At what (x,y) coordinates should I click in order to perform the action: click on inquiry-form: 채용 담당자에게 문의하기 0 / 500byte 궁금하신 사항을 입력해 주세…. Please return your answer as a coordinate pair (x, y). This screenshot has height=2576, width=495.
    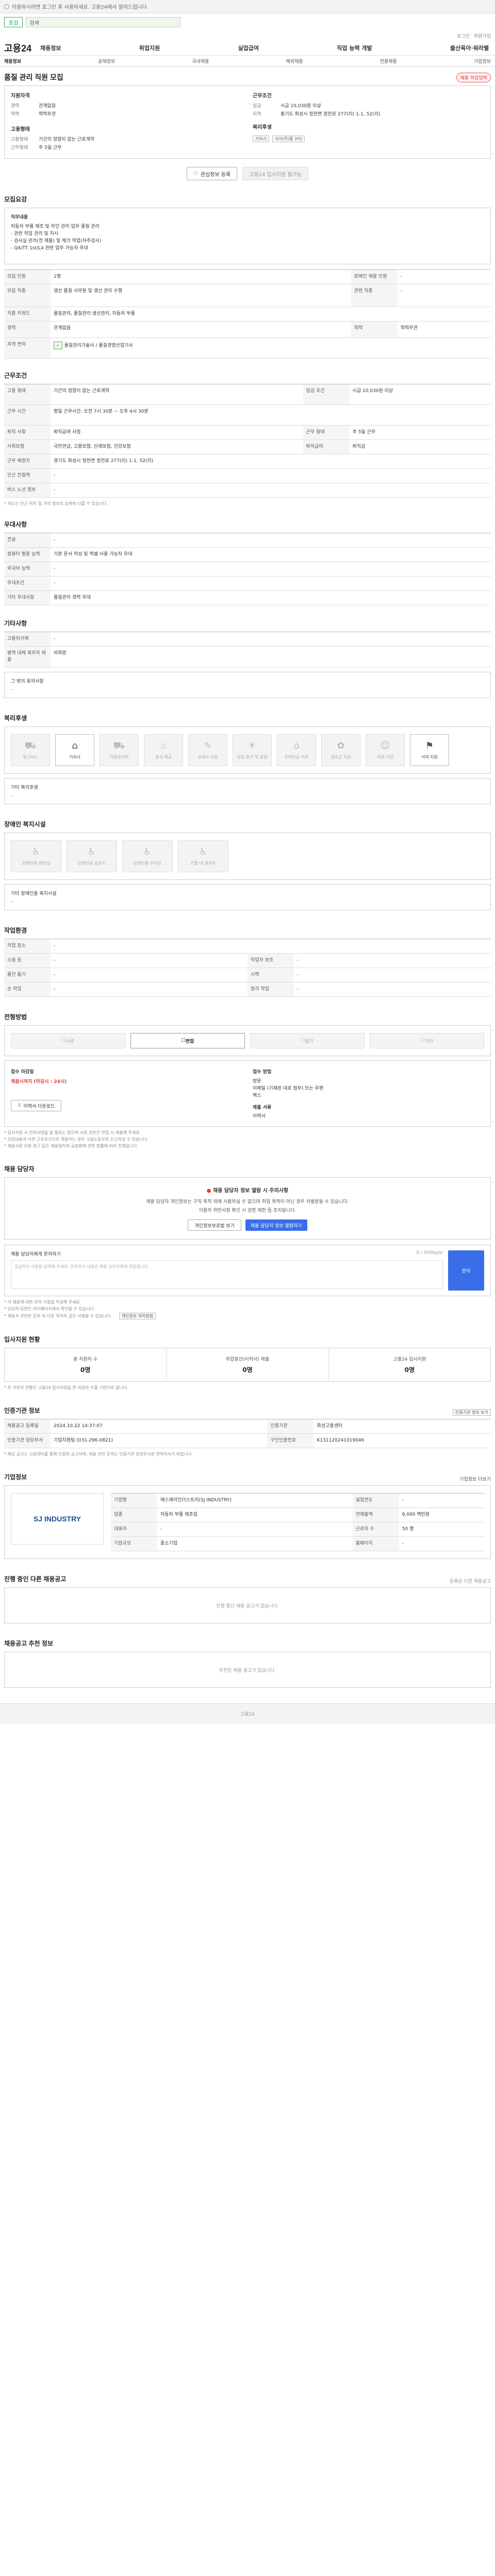
    Looking at the image, I should click on (227, 1271).